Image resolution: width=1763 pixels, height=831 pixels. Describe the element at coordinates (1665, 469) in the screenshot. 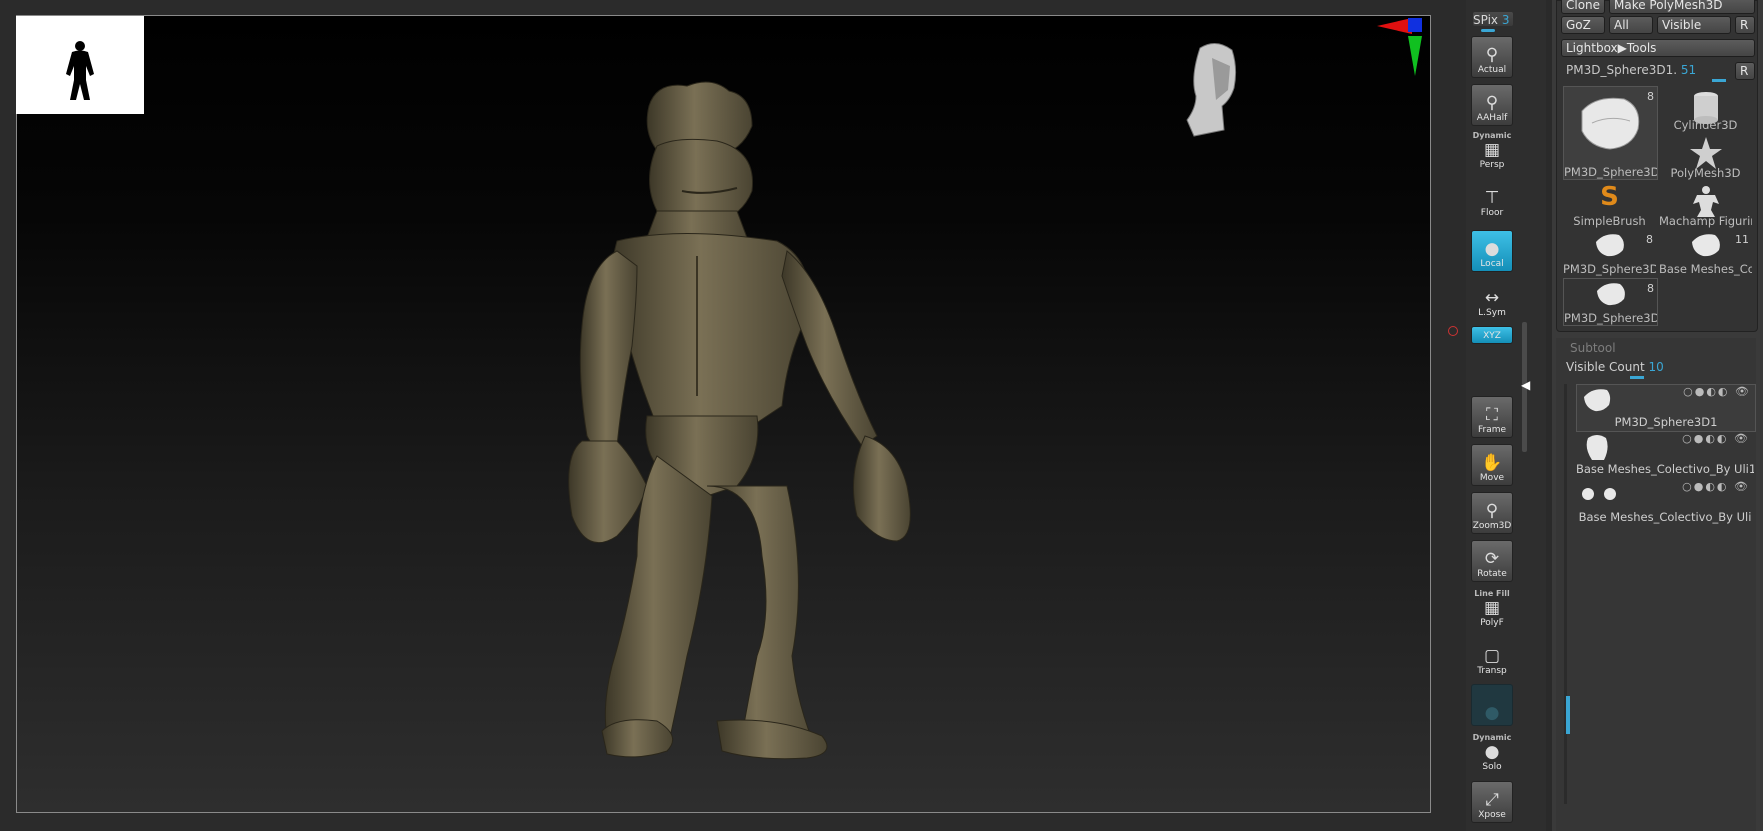

I see `subtool-name: Base Meshes_Colectivo_By Uli1` at that location.